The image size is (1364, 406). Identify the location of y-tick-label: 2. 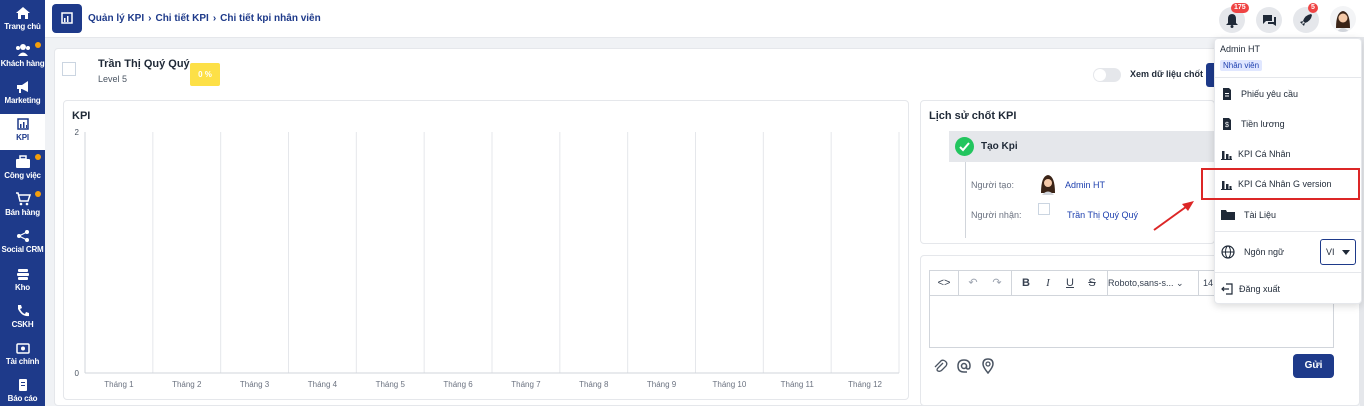
(77, 132).